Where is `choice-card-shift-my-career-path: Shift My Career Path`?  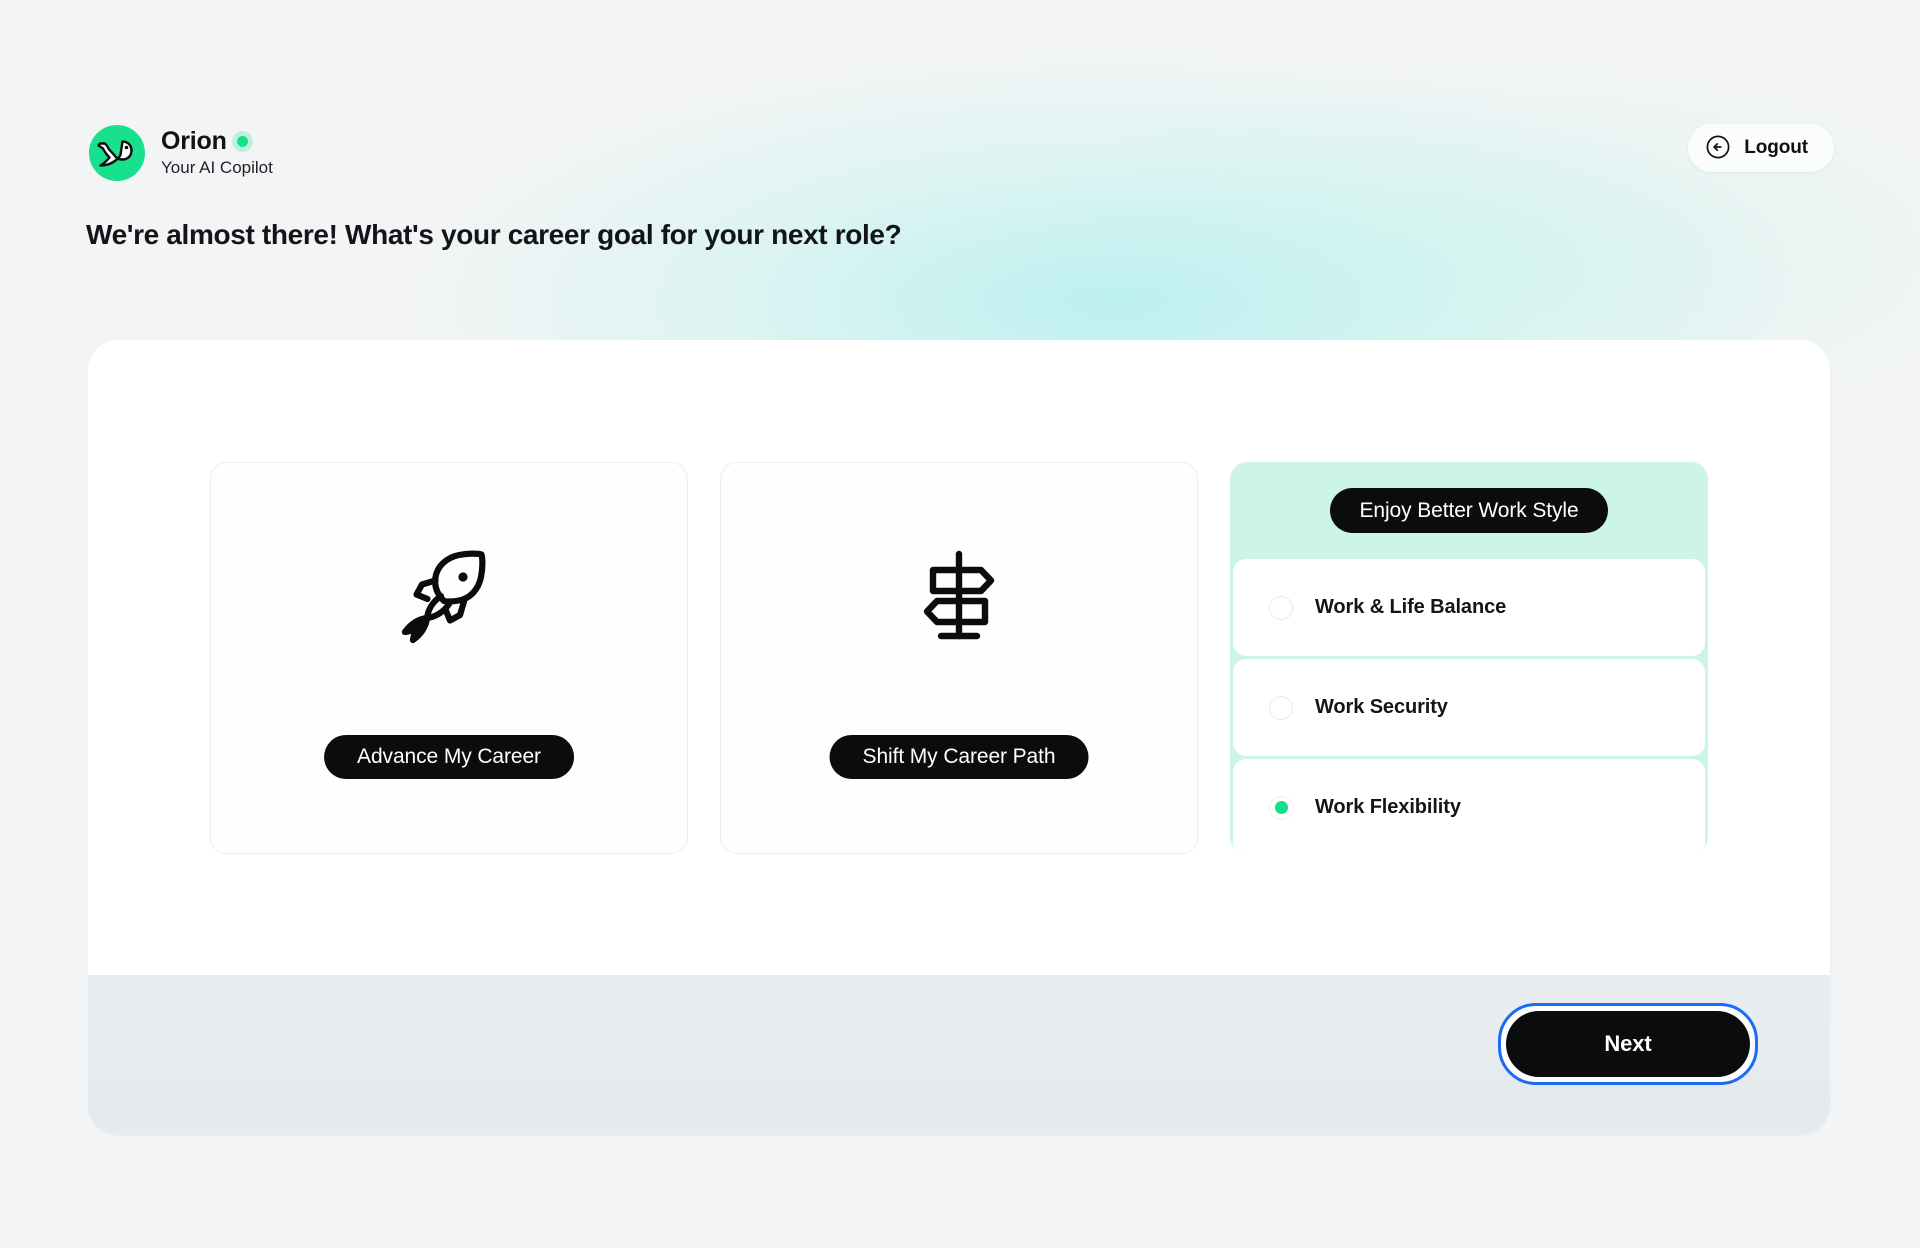 choice-card-shift-my-career-path: Shift My Career Path is located at coordinates (959, 658).